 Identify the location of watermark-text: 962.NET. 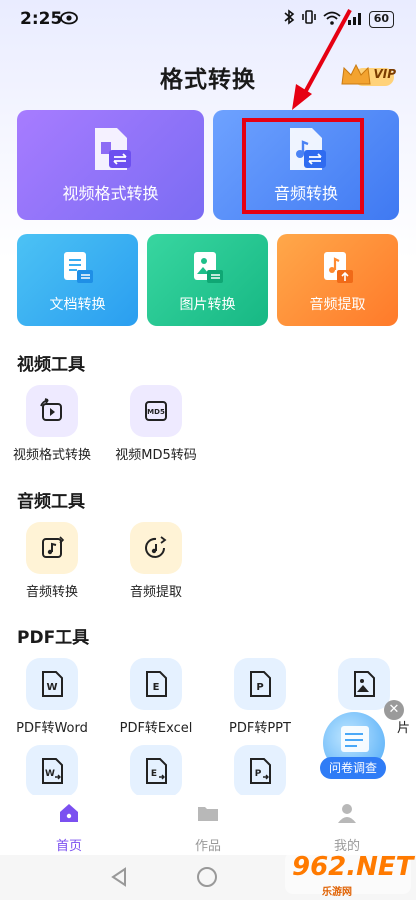
(353, 867).